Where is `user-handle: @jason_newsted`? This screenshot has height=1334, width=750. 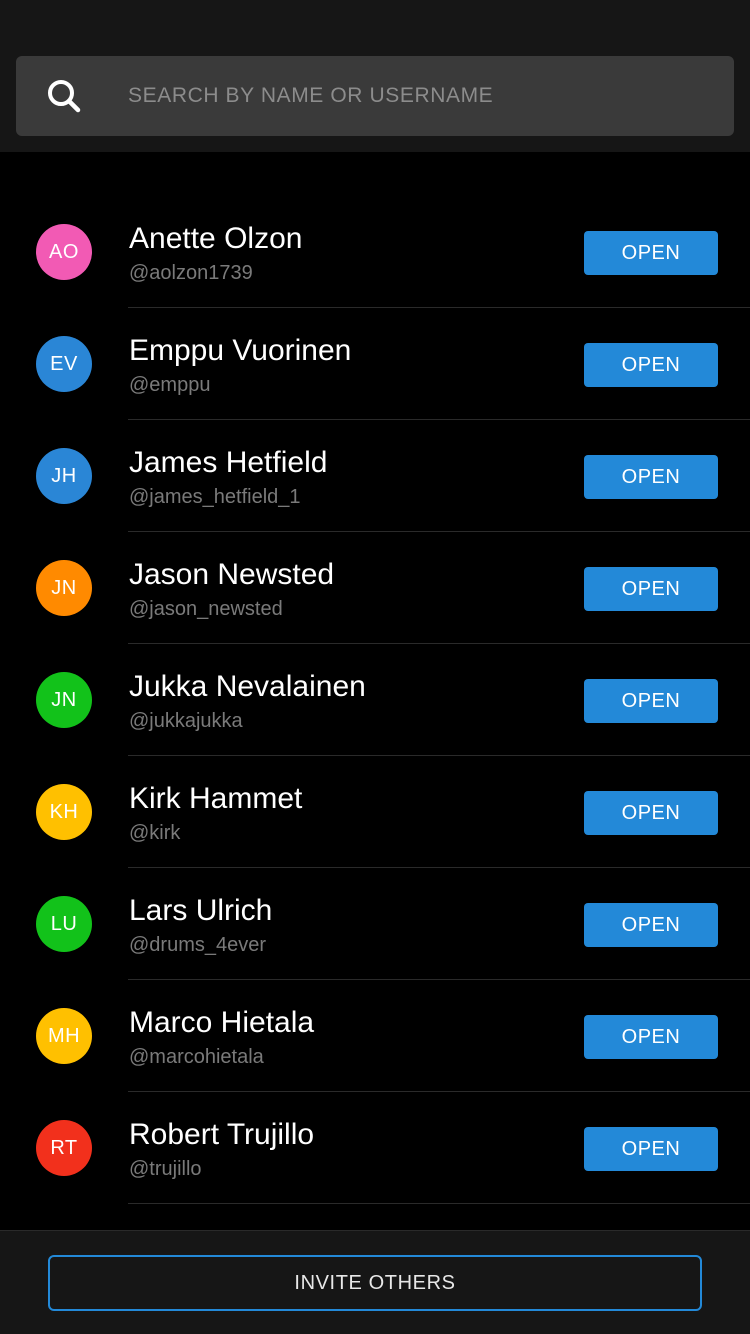
user-handle: @jason_newsted is located at coordinates (206, 609).